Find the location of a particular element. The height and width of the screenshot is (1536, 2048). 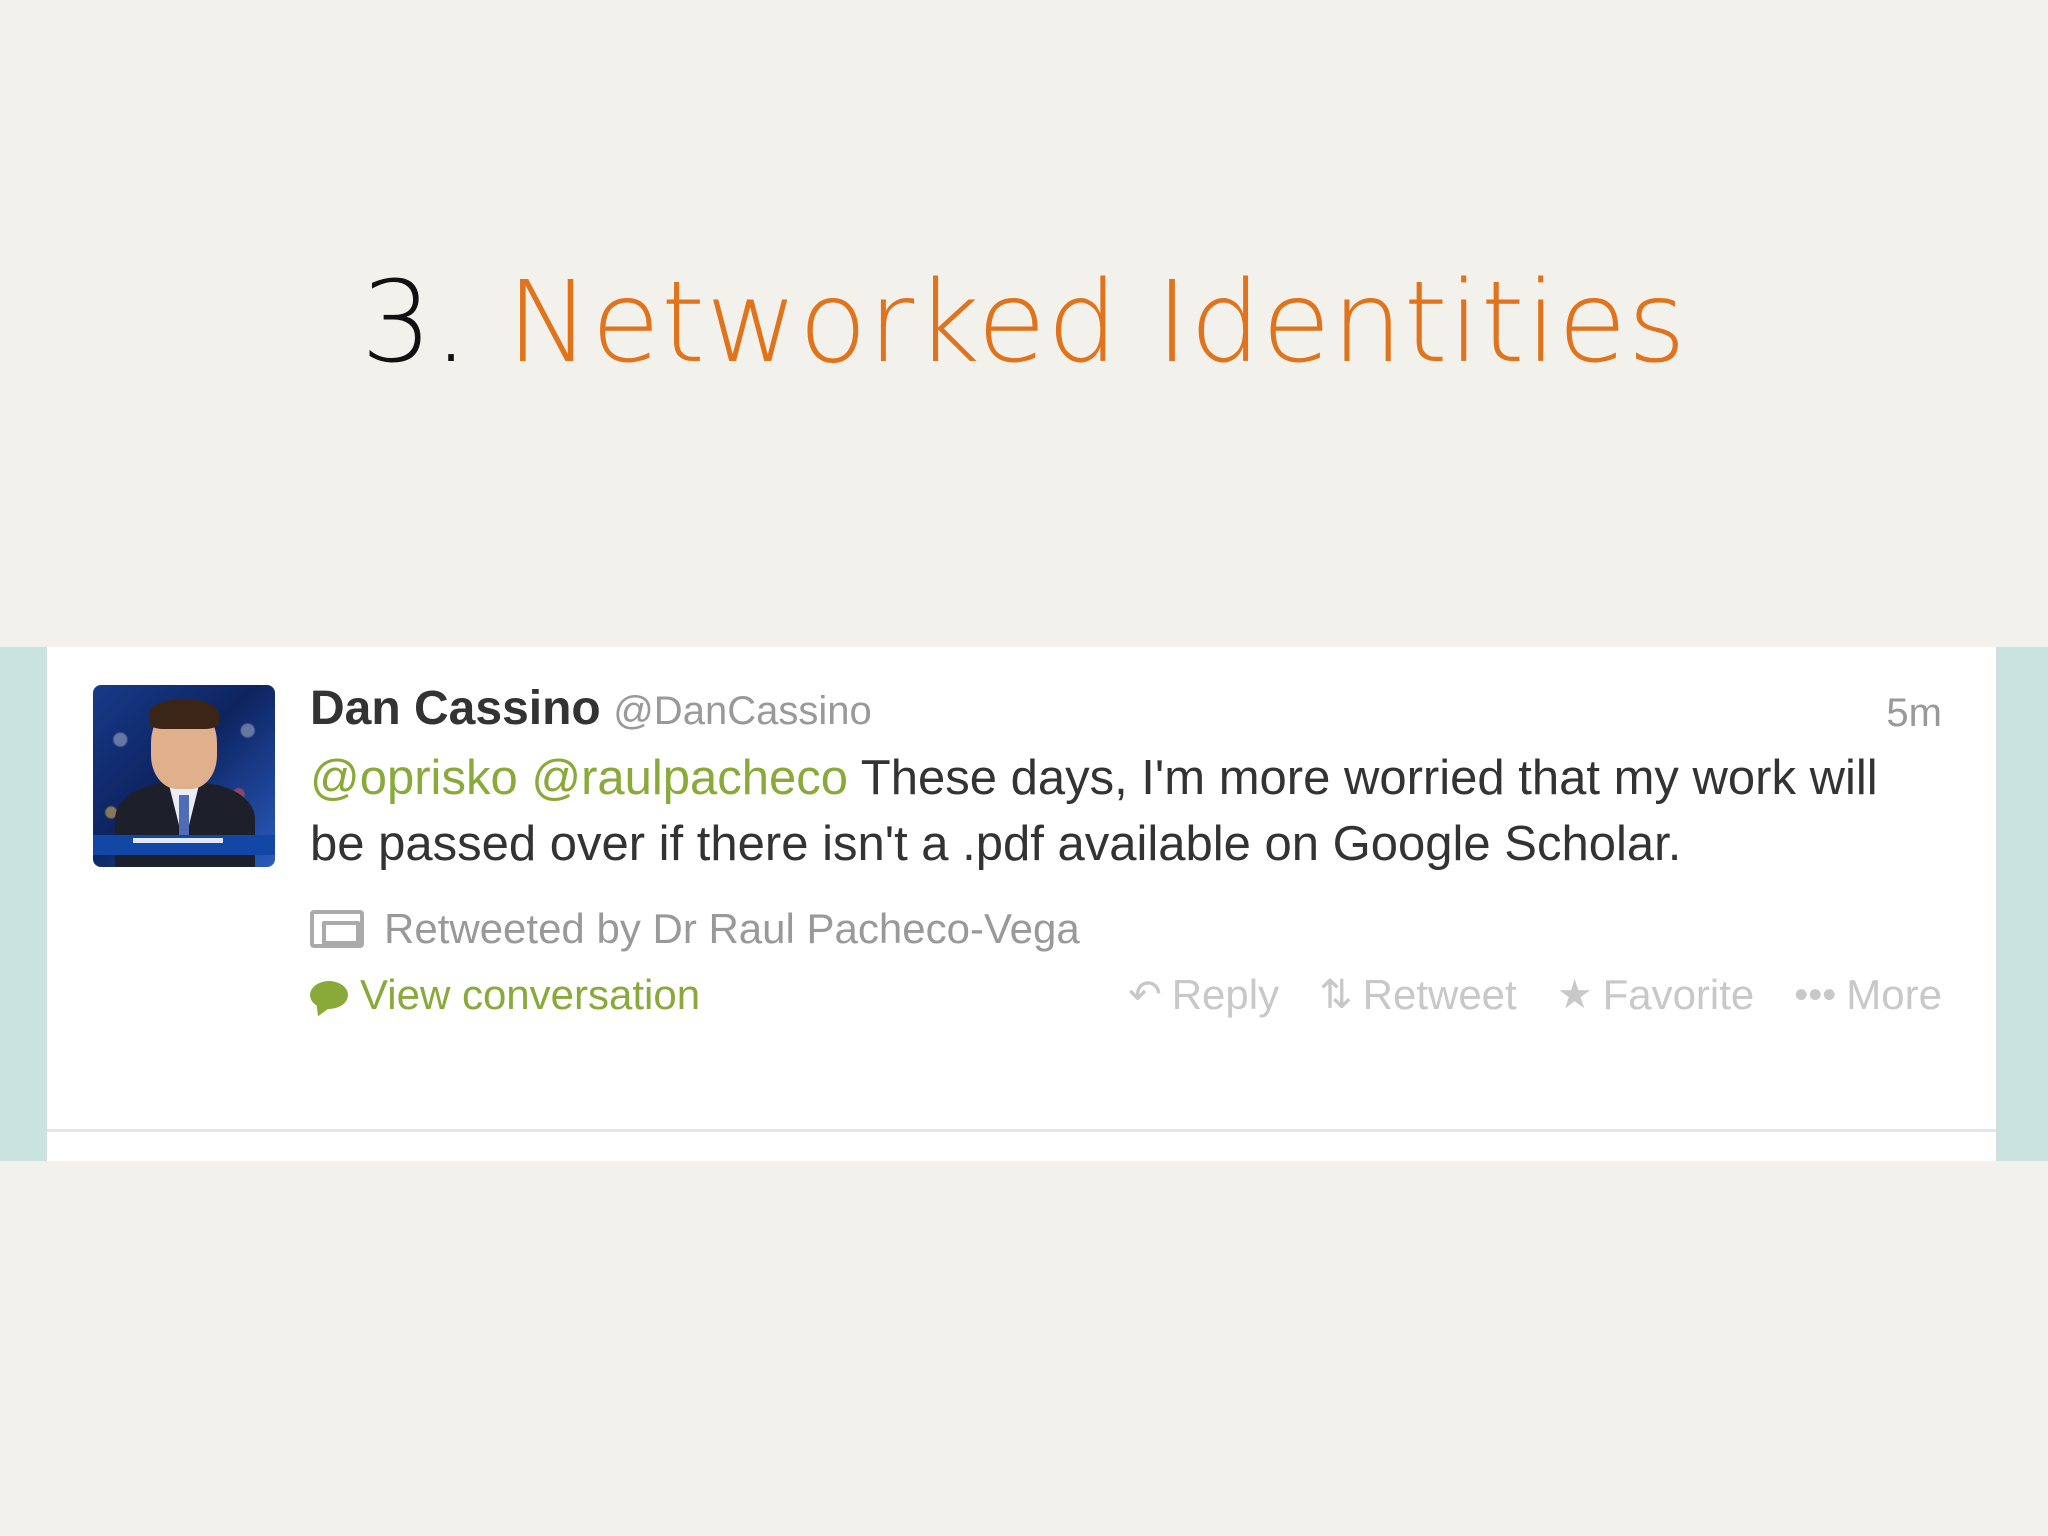

slide-title: 3. Networked Identities is located at coordinates (1024, 323).